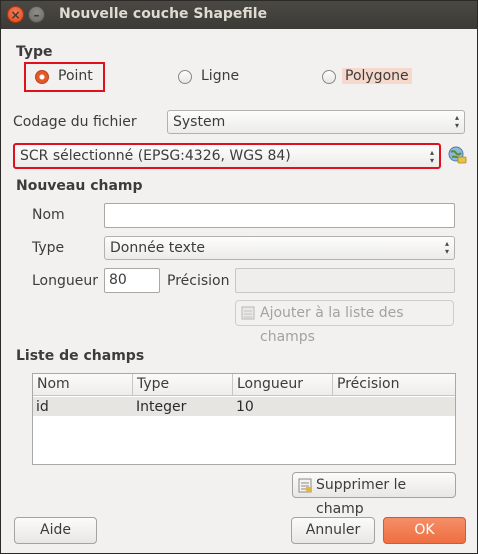 The image size is (478, 554). Describe the element at coordinates (83, 385) in the screenshot. I see `column-header-name: Nom` at that location.